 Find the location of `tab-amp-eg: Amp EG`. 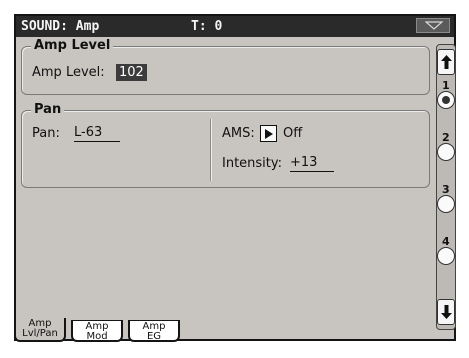

tab-amp-eg: Amp EG is located at coordinates (154, 331).